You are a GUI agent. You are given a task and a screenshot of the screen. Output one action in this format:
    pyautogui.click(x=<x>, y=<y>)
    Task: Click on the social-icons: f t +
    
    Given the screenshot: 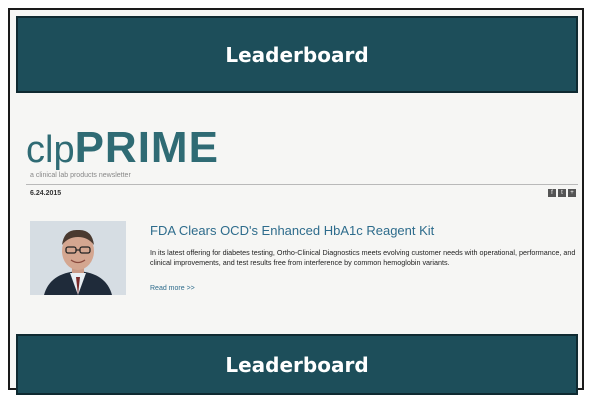 What is the action you would take?
    pyautogui.click(x=562, y=193)
    